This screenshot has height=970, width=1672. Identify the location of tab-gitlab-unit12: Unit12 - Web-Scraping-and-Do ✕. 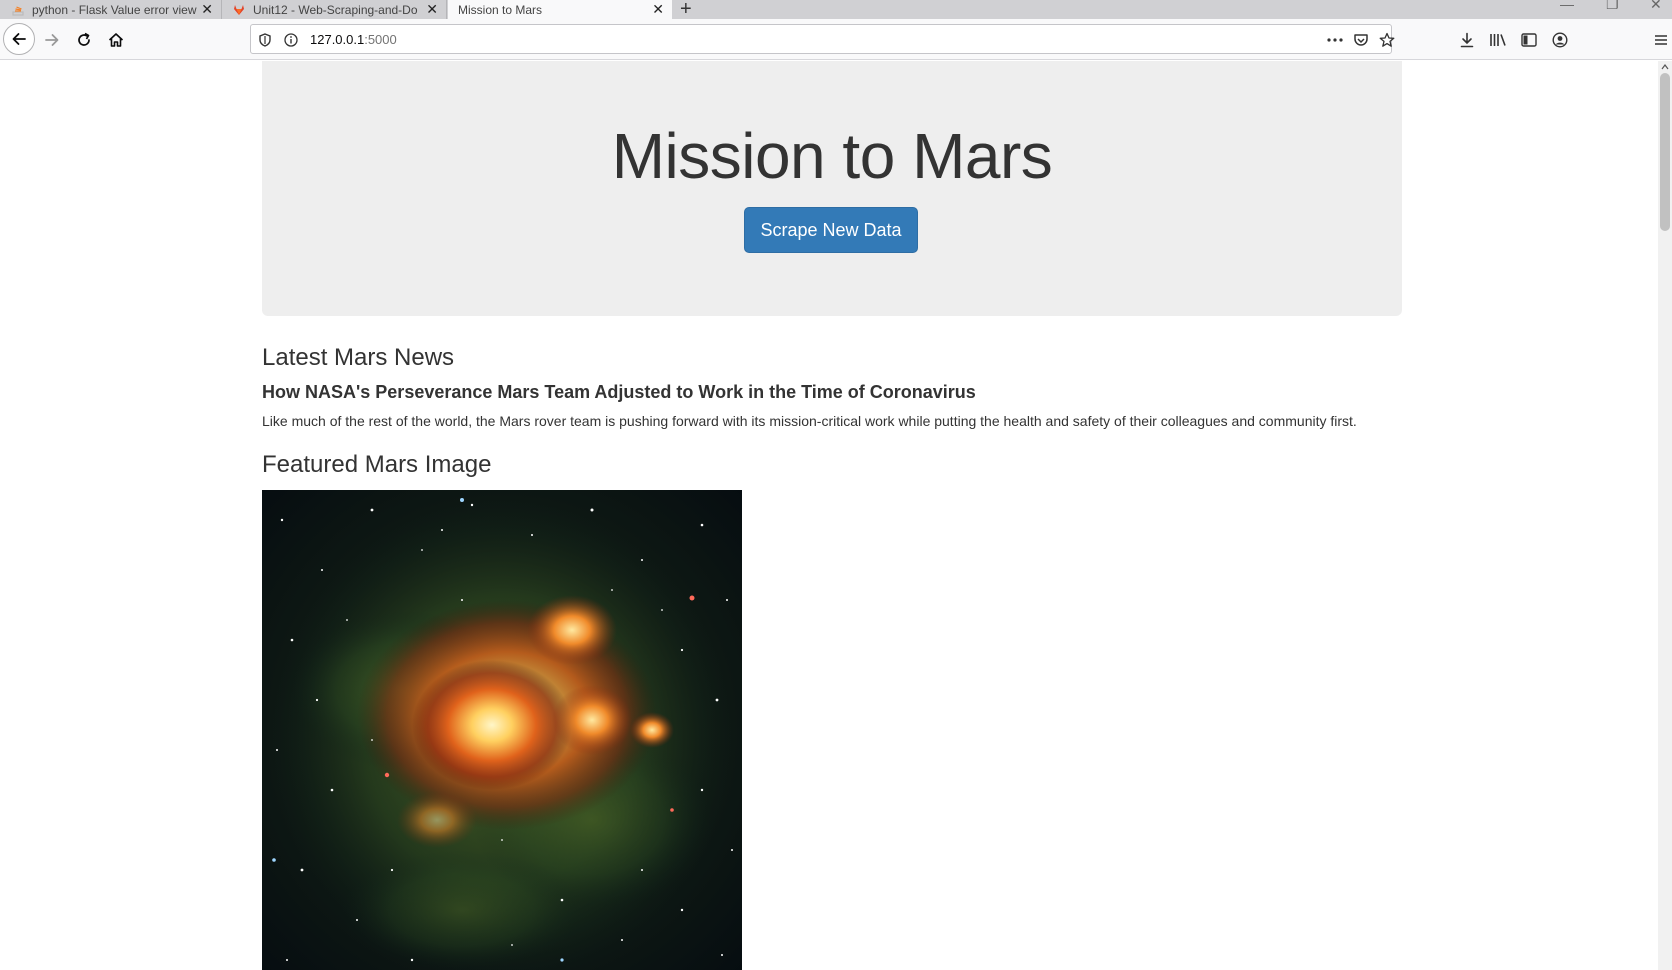
(335, 9).